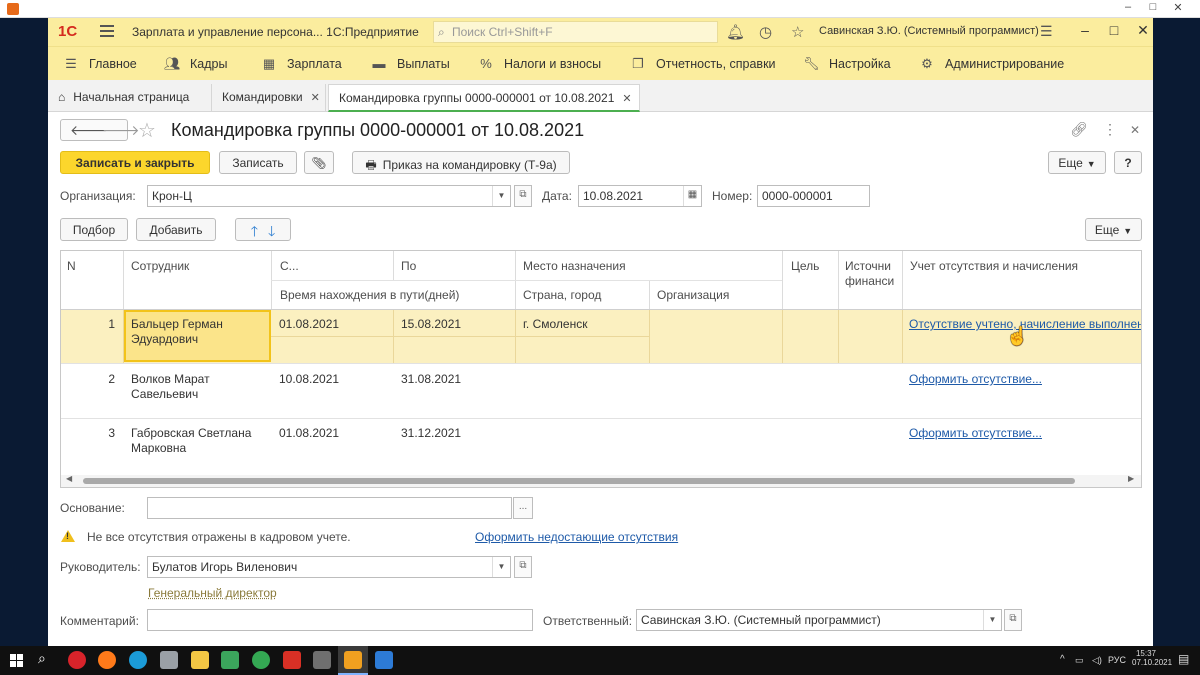 This screenshot has width=1200, height=675. Describe the element at coordinates (107, 660) in the screenshot. I see `firefox-icon` at that location.